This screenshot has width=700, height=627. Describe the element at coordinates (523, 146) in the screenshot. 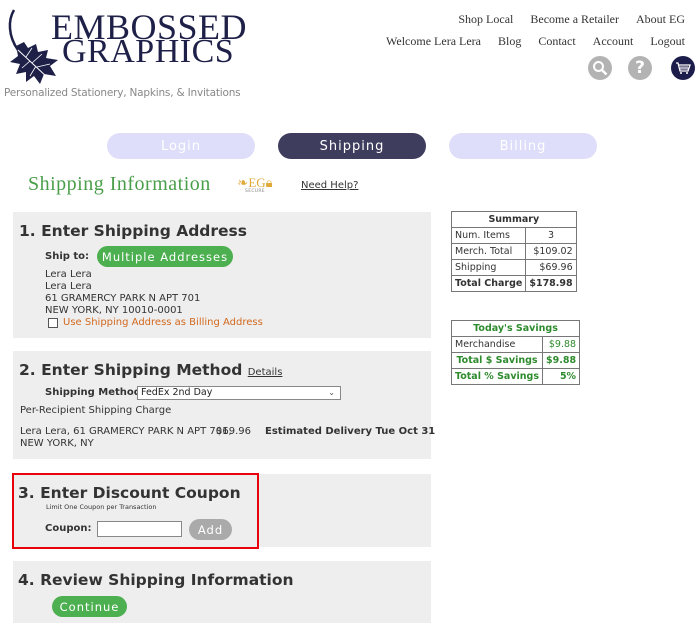

I see `step-billing: Billing` at that location.